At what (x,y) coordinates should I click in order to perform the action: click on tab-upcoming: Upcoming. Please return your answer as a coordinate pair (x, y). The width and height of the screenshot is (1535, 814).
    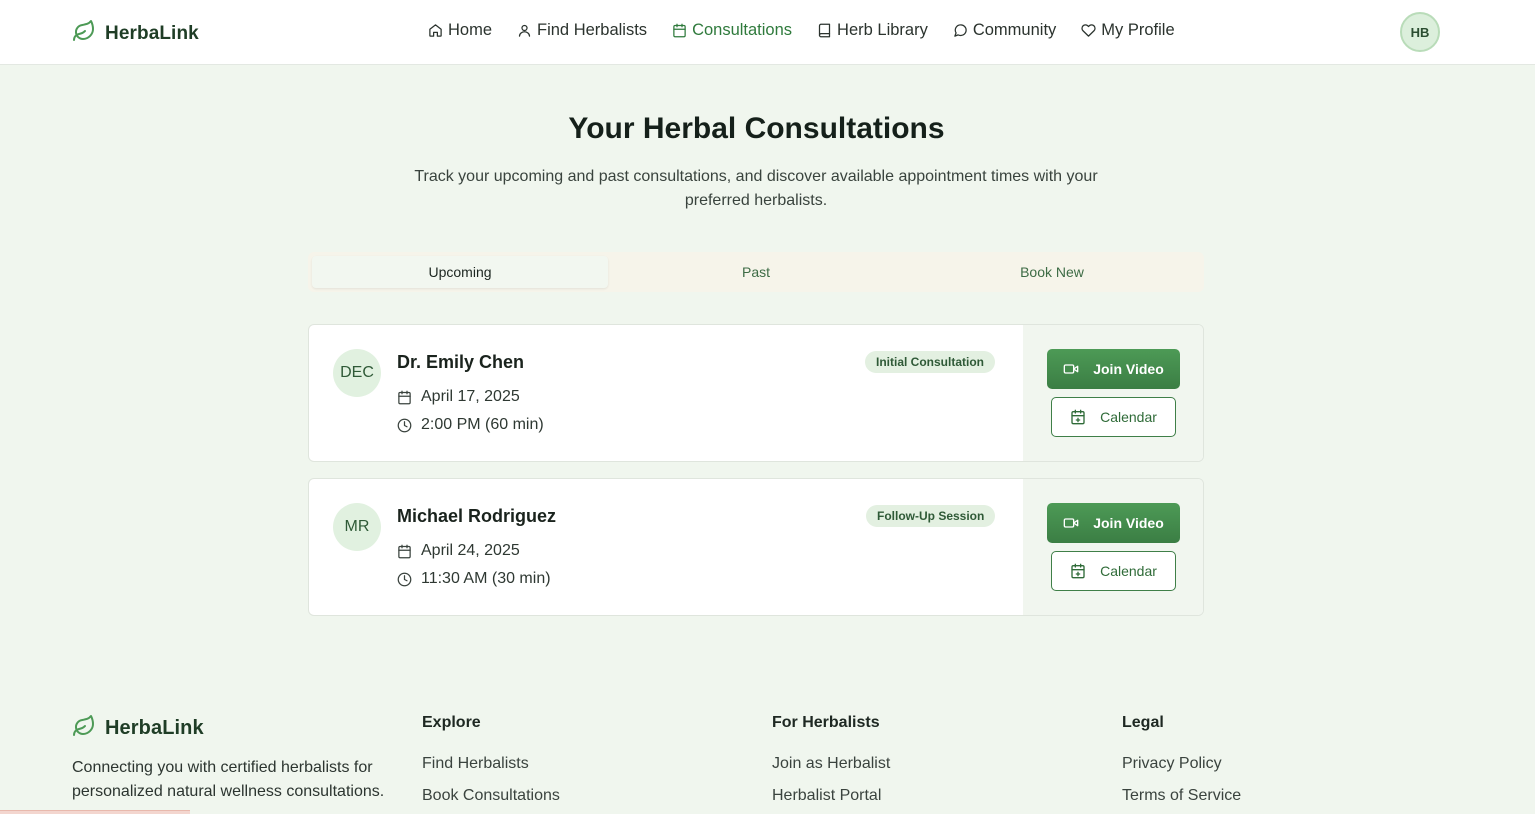
    Looking at the image, I should click on (460, 272).